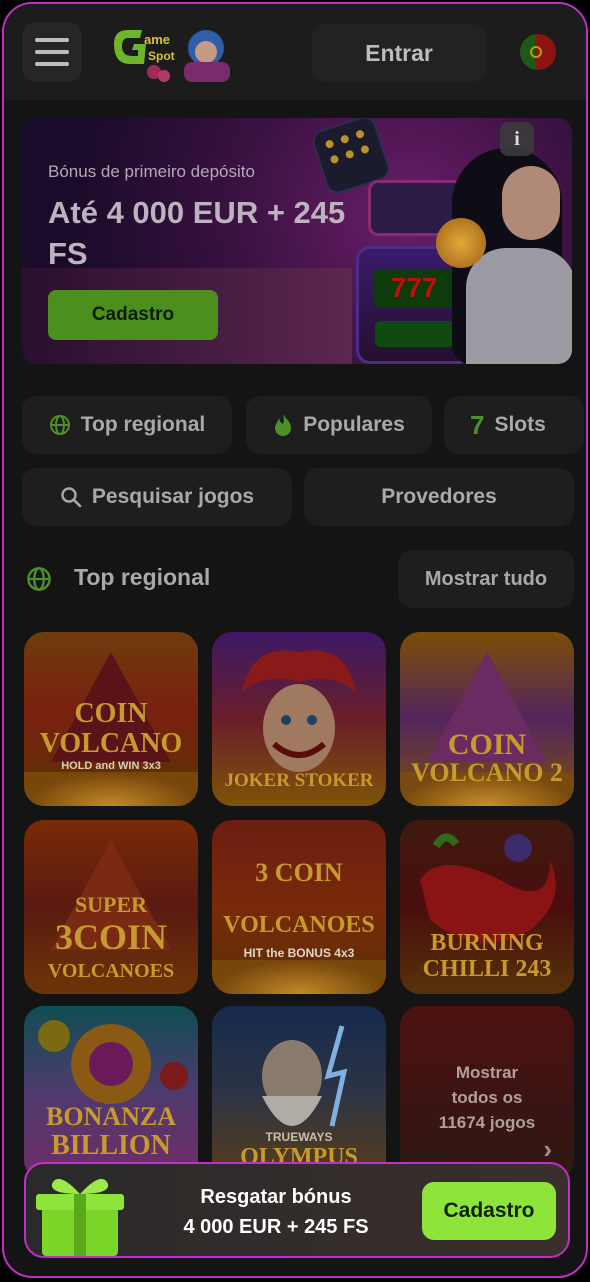 Image resolution: width=590 pixels, height=1282 pixels. I want to click on game-tile-3-coin-volcanoes: 3 COIN VOLCANOES HIT the BONUS 4x3, so click(299, 907).